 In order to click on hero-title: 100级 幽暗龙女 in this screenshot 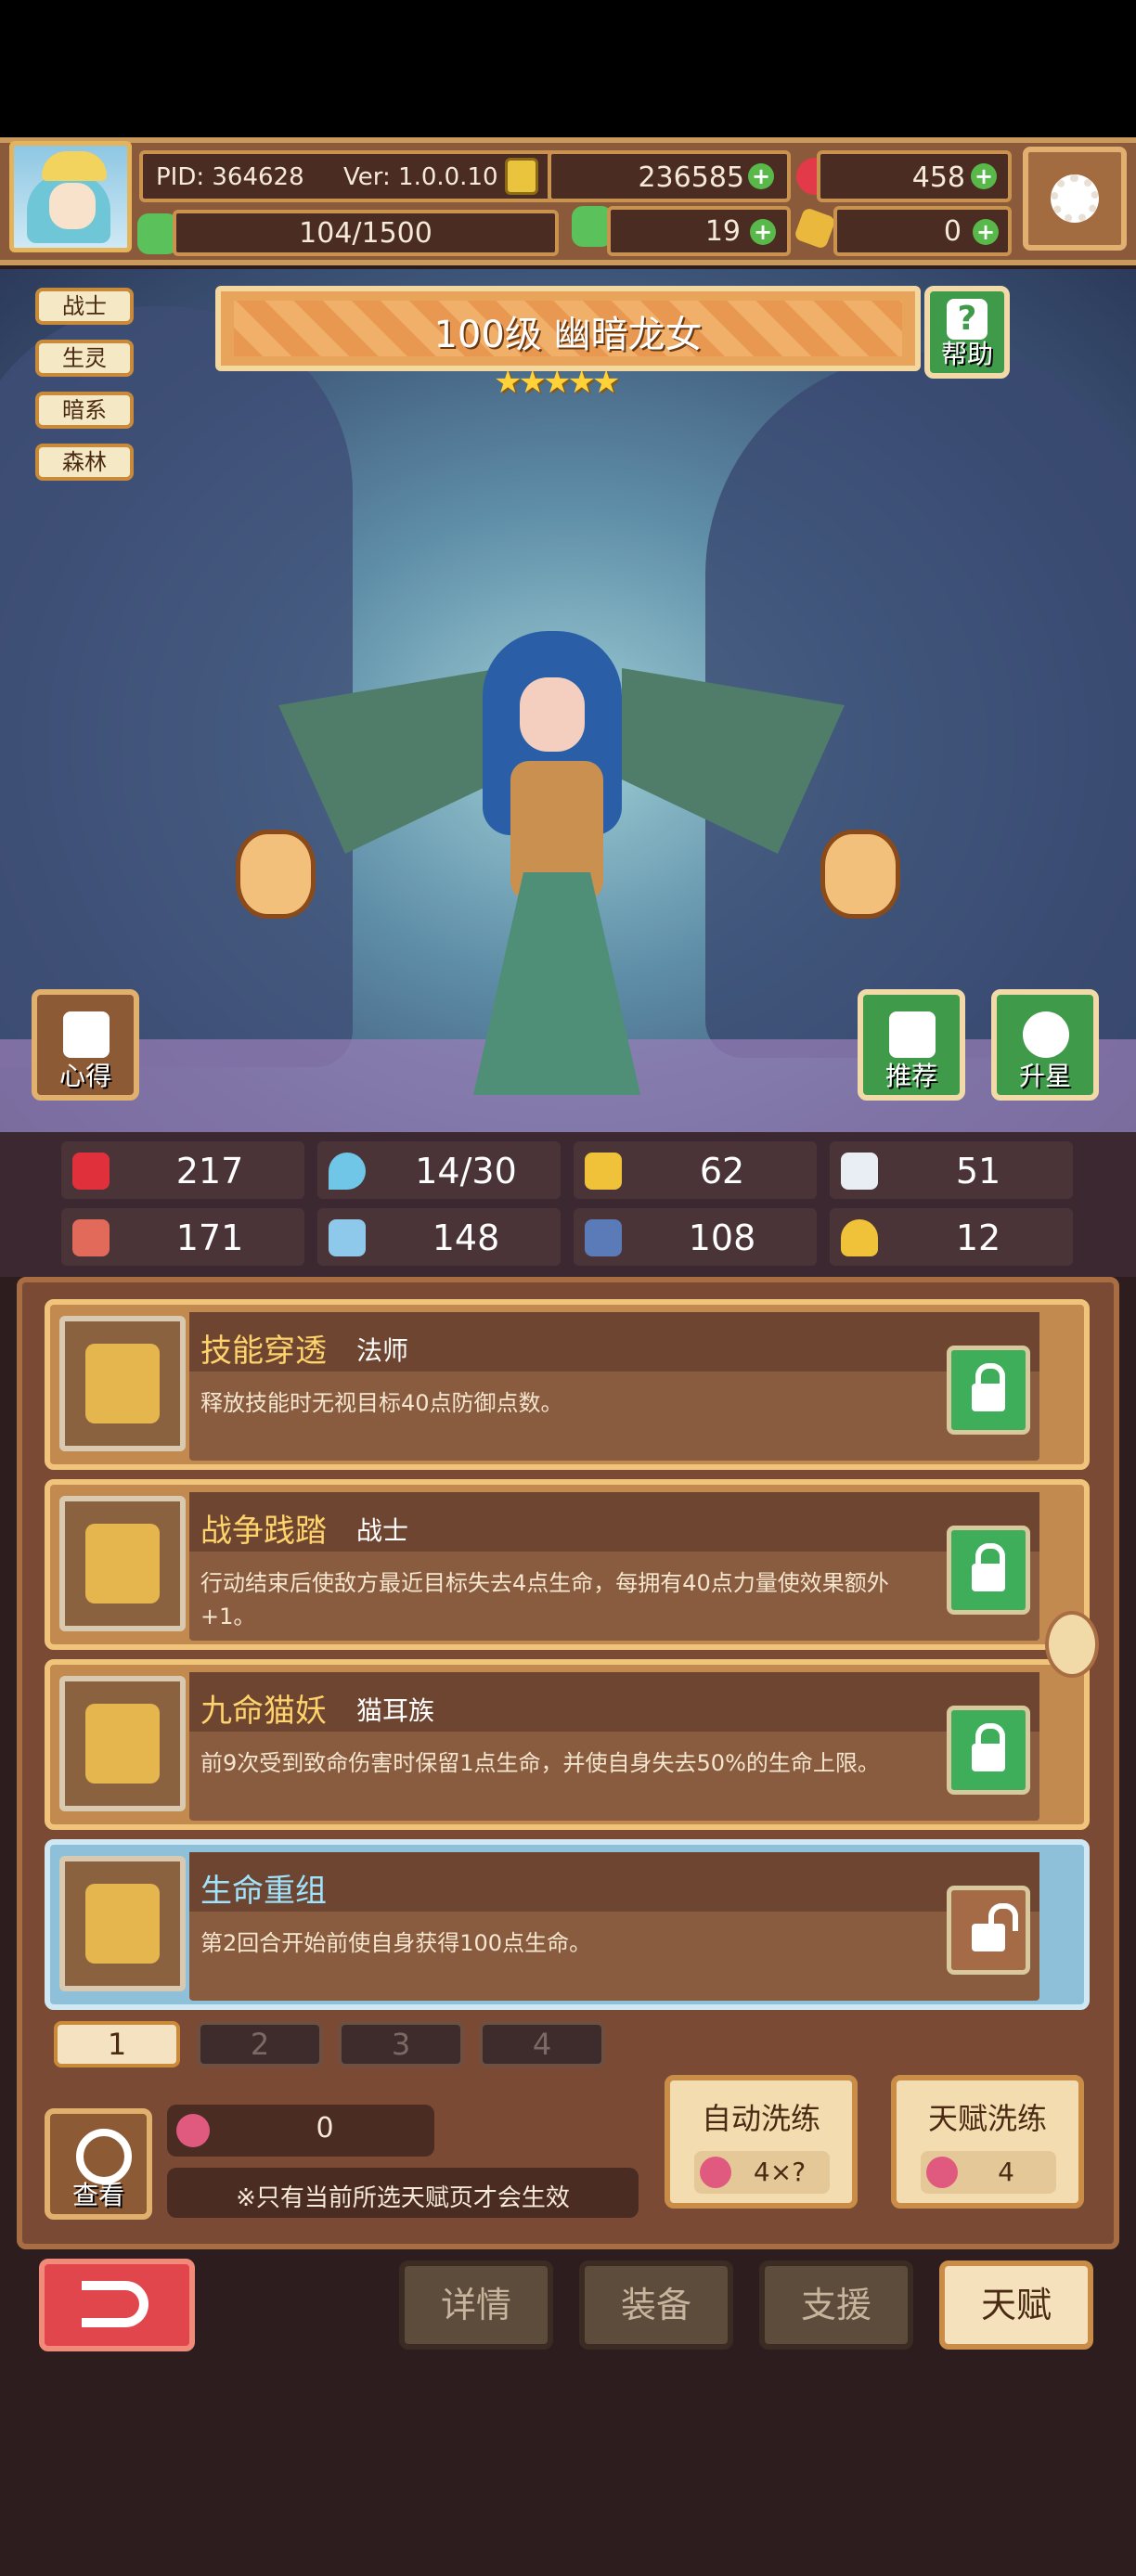, I will do `click(568, 335)`.